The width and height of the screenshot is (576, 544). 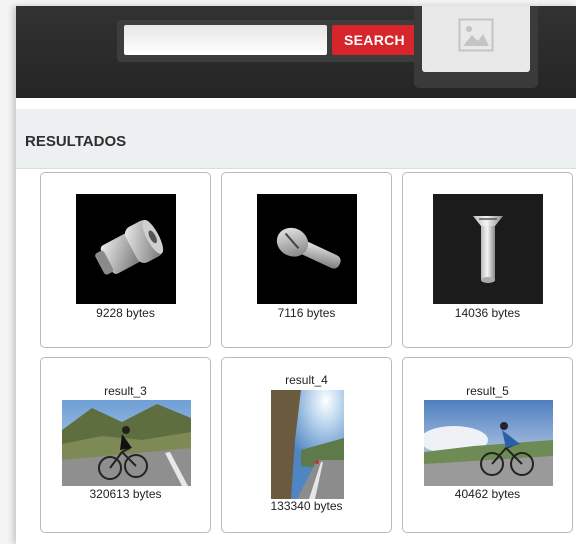 What do you see at coordinates (225, 40) in the screenshot?
I see `search-input` at bounding box center [225, 40].